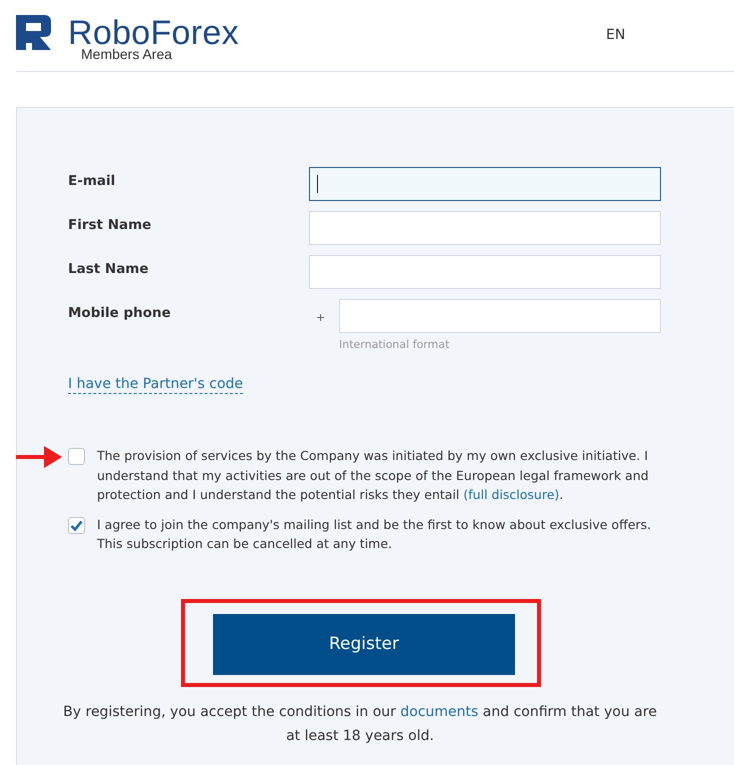 This screenshot has width=734, height=765. Describe the element at coordinates (127, 54) in the screenshot. I see `brand-subtitle: Members Area` at that location.